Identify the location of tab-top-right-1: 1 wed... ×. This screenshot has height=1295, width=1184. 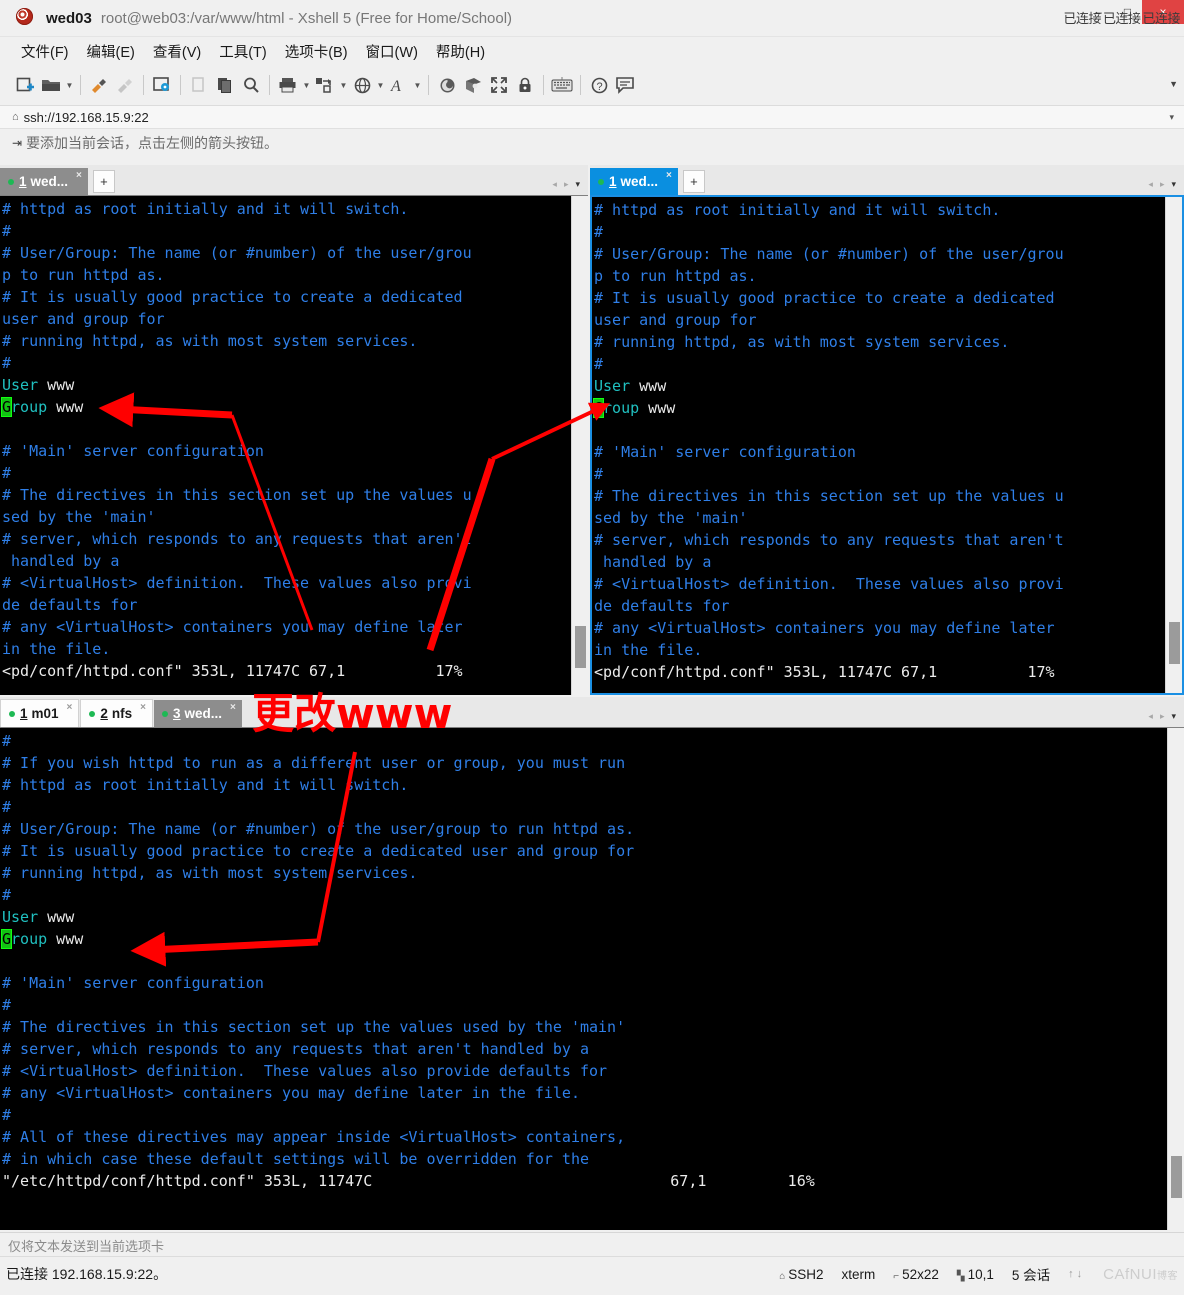
(634, 181).